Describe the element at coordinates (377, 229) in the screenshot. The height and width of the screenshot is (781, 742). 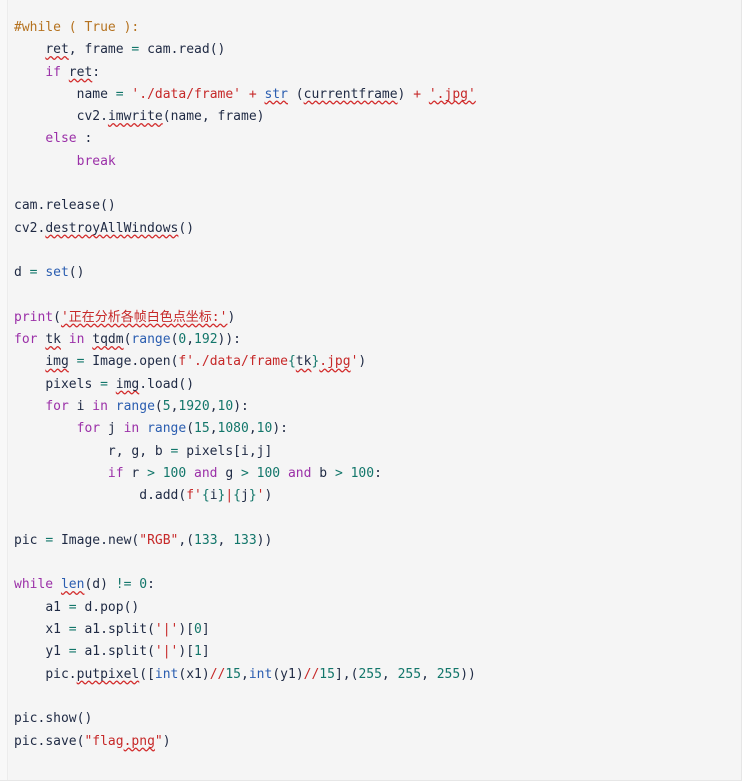
I see `code-line: cv2.destroyAllWindows()` at that location.